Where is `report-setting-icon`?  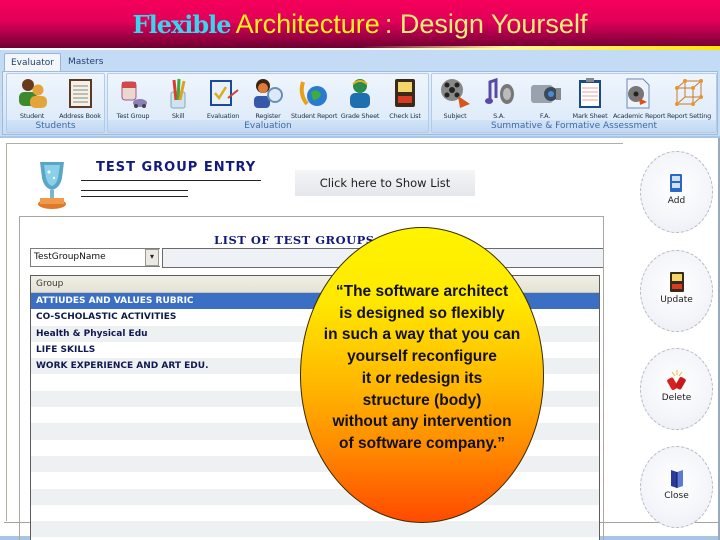
report-setting-icon is located at coordinates (689, 92).